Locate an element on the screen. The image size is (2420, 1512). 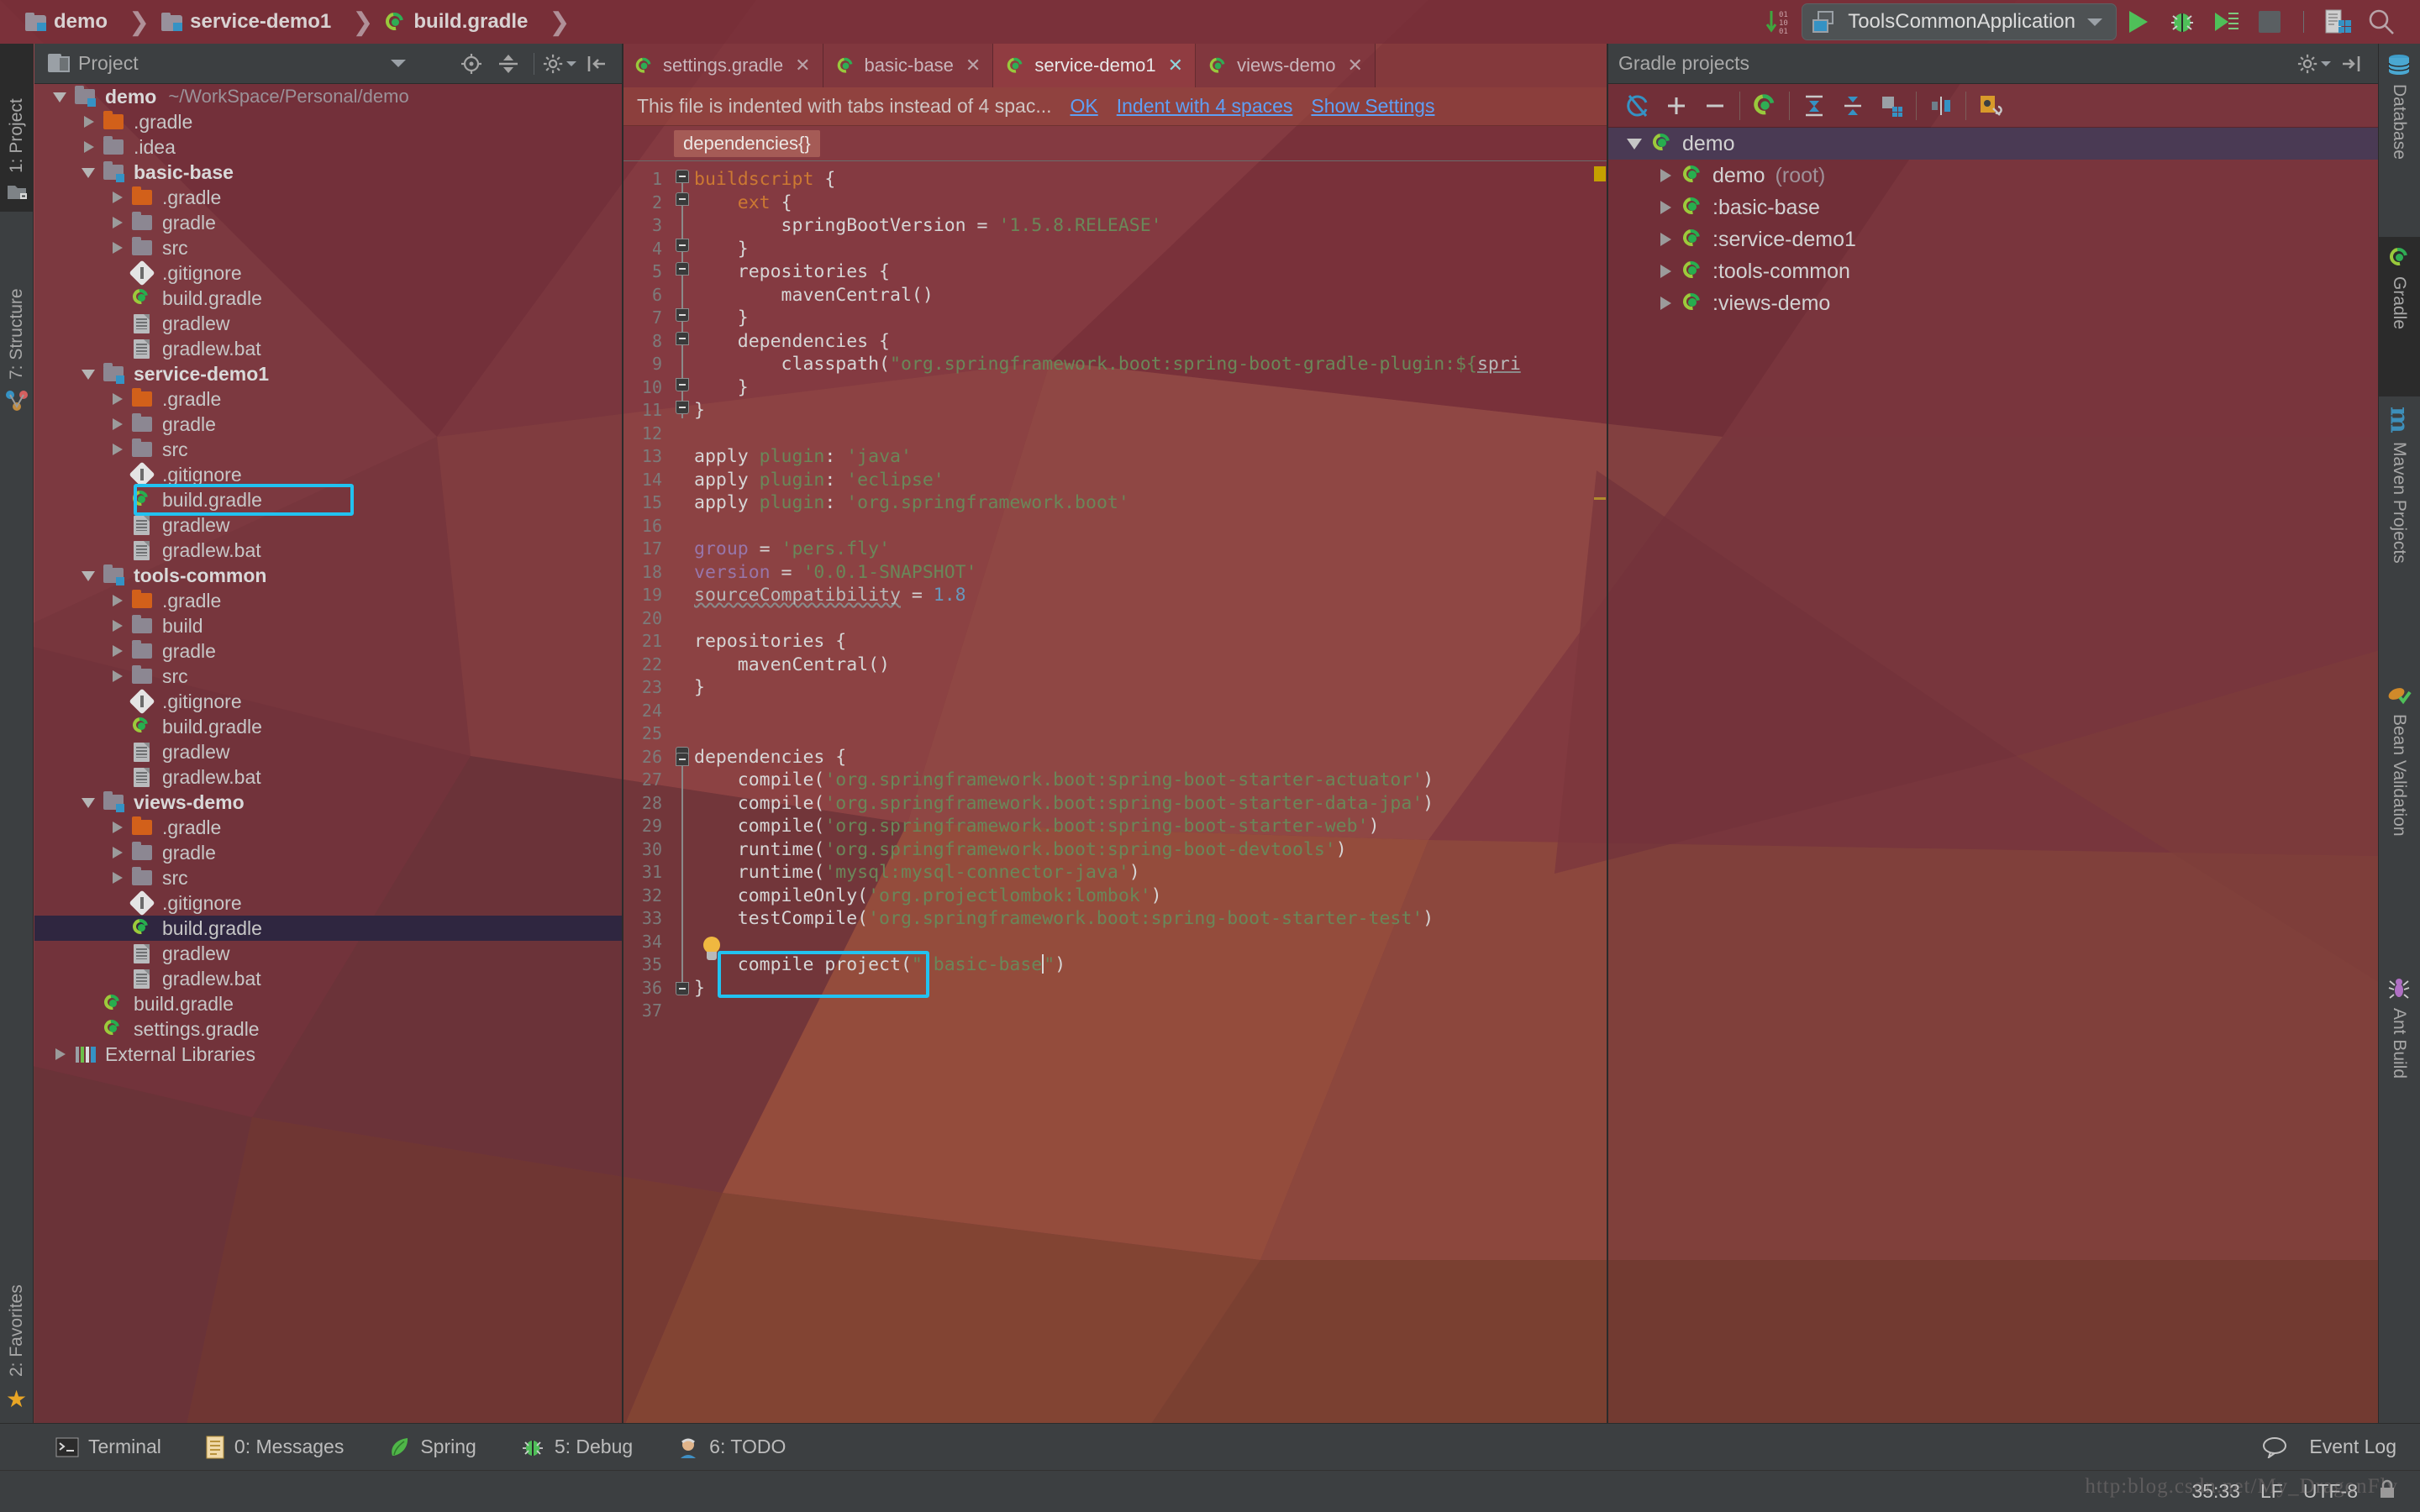
code-line: } is located at coordinates (1150, 388).